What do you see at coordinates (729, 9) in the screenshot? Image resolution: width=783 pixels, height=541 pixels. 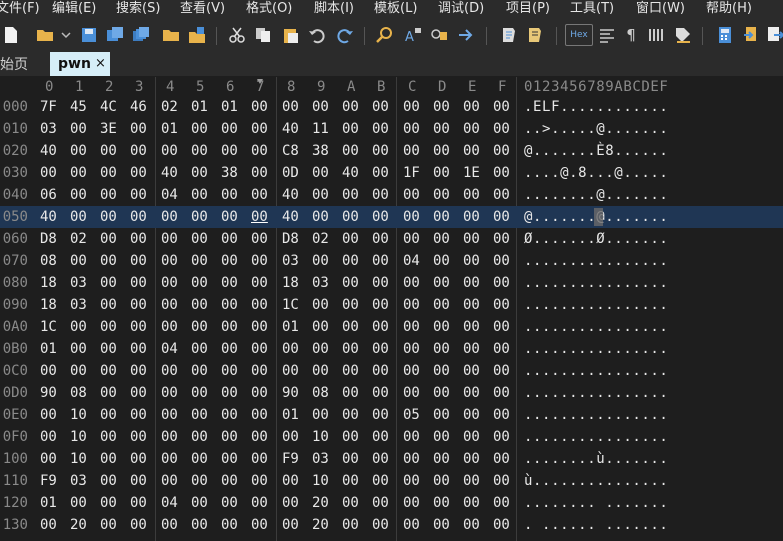 I see `menu-item: 帮助(H)` at bounding box center [729, 9].